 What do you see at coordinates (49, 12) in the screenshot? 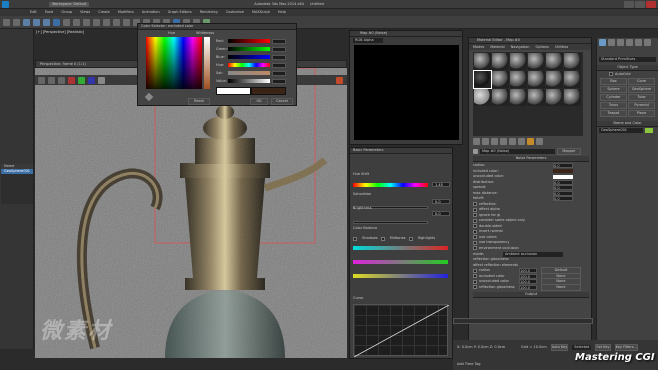
I see `menu-tools: Tools` at bounding box center [49, 12].